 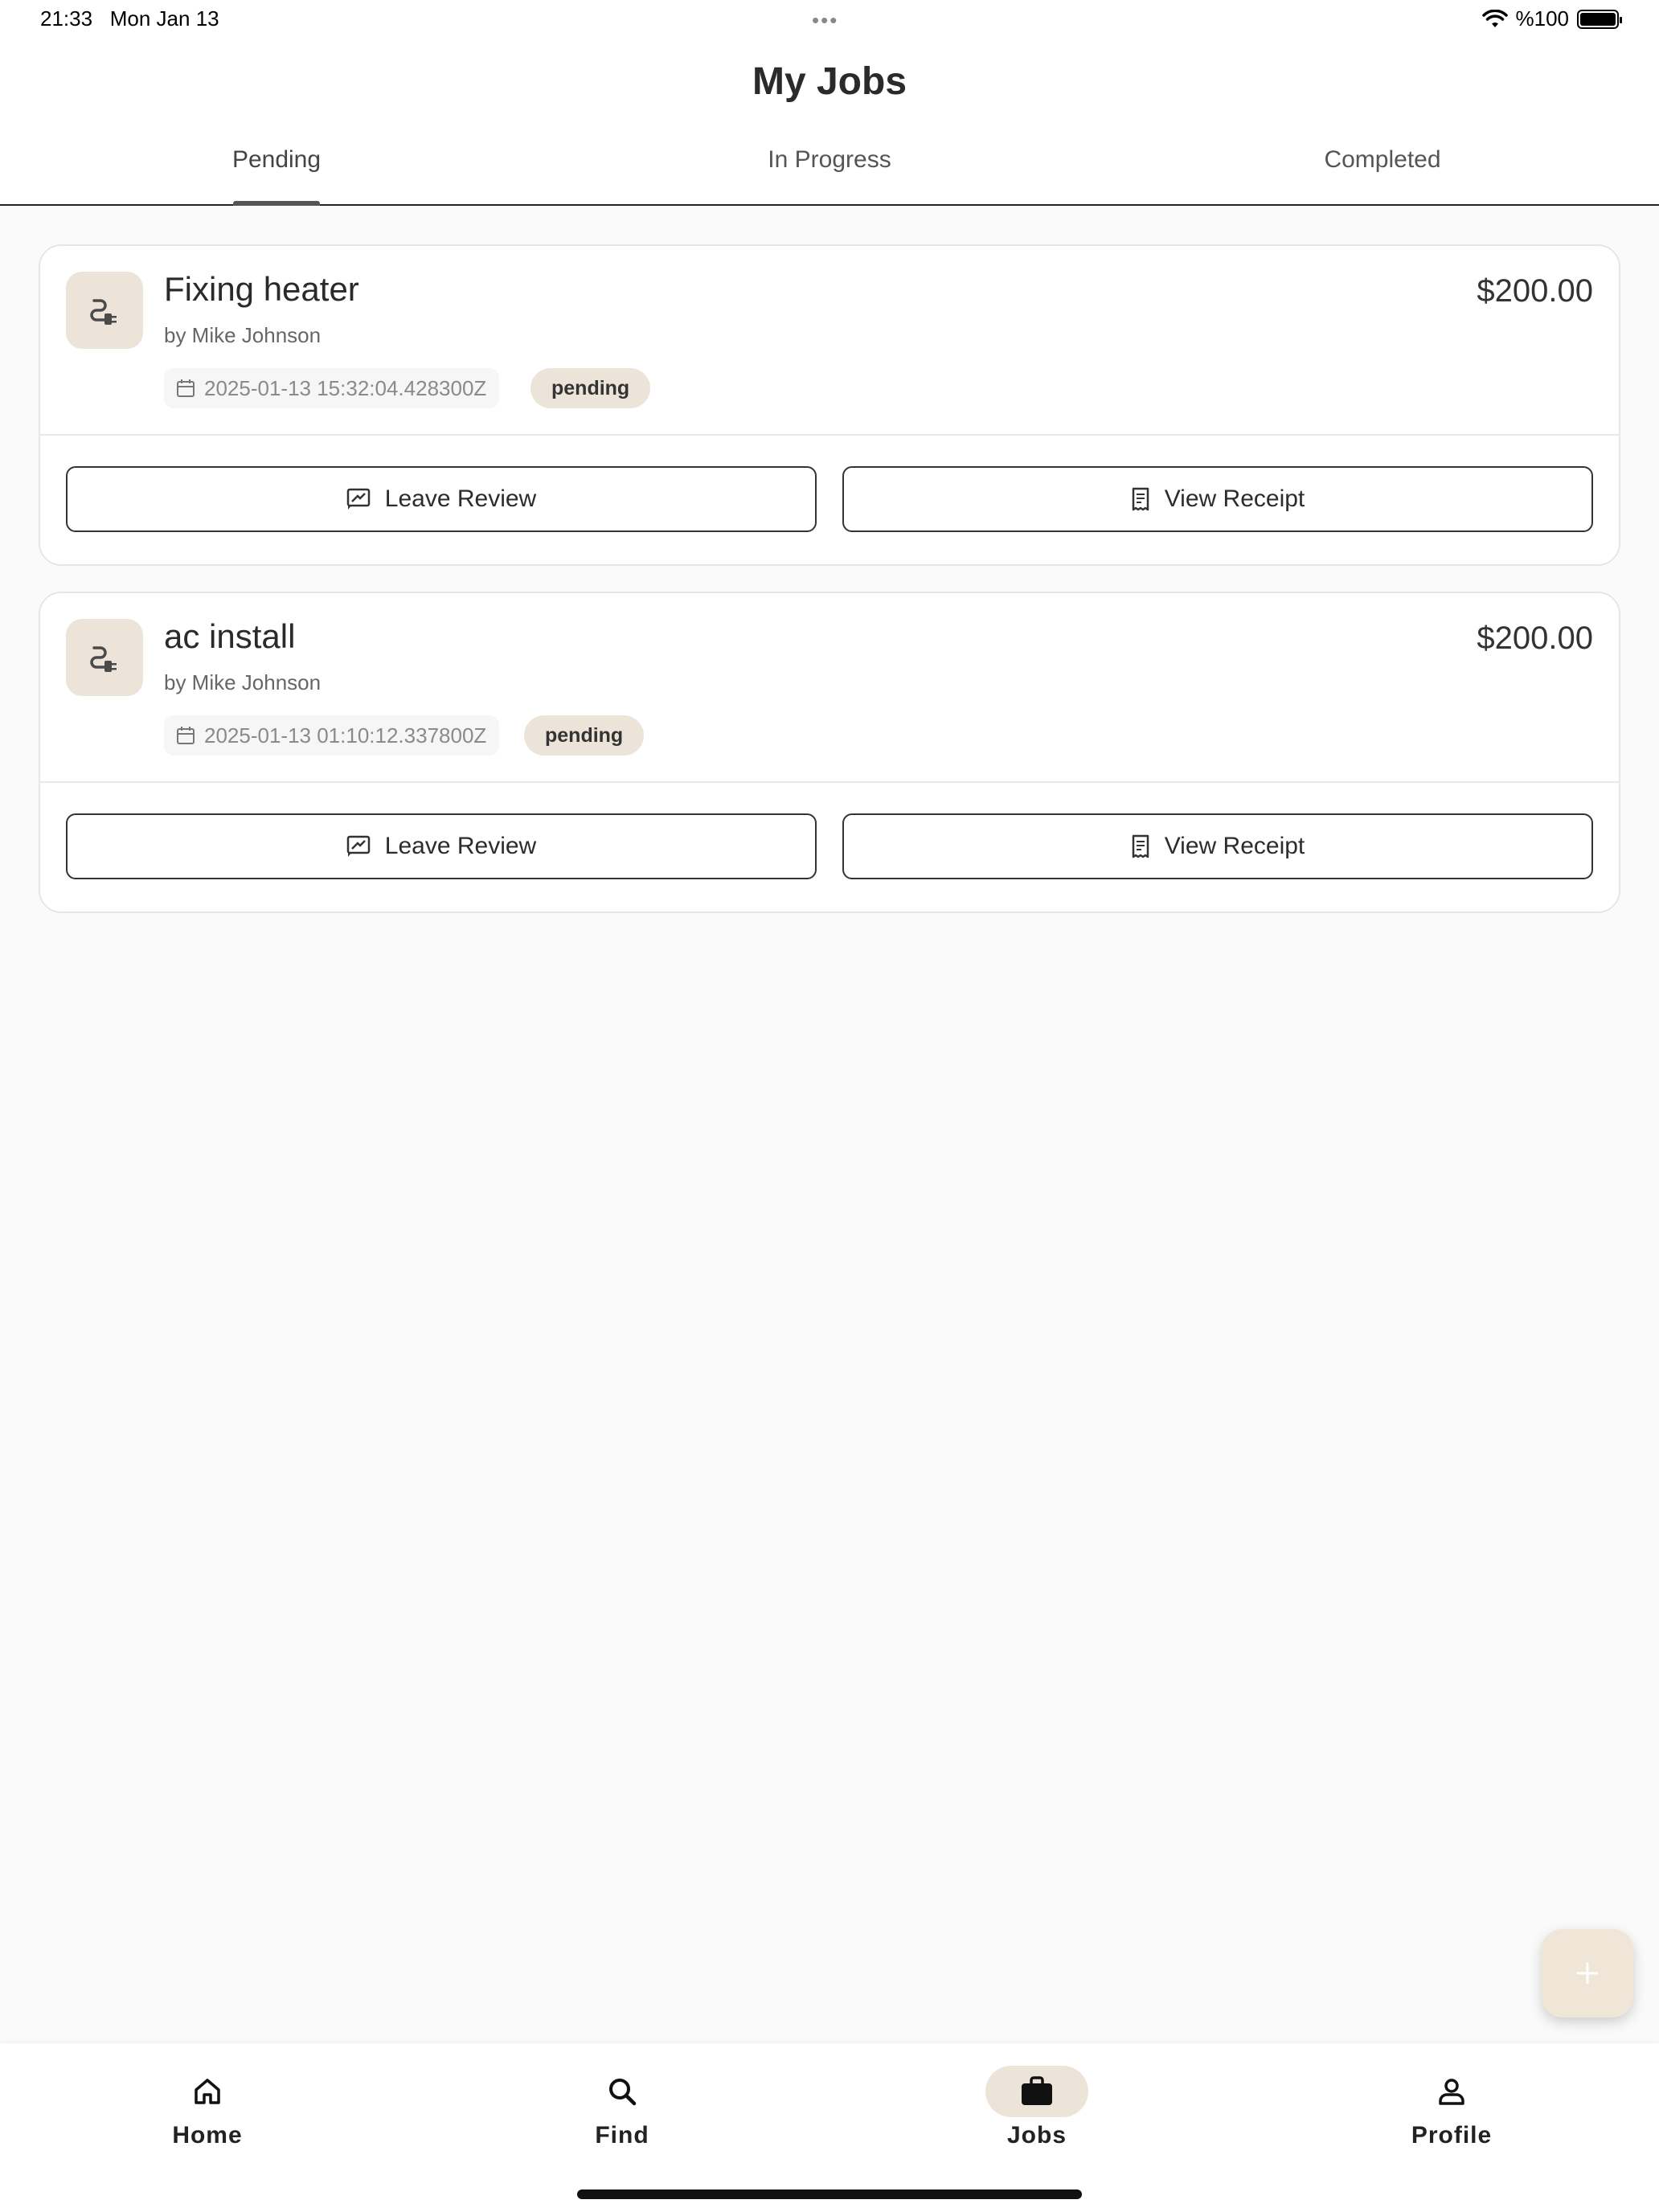 What do you see at coordinates (829, 122) in the screenshot?
I see `header: My Jobs Pending In Progress Completed` at bounding box center [829, 122].